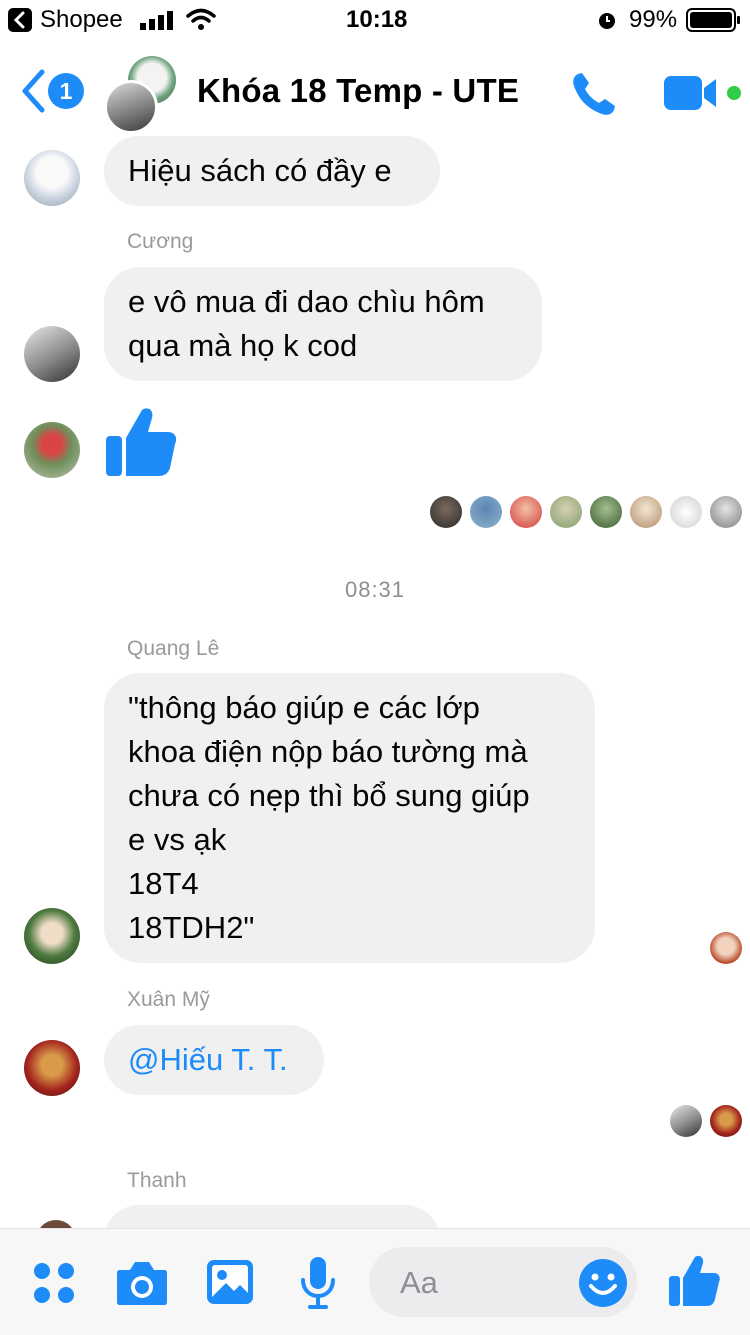 The width and height of the screenshot is (750, 1335). I want to click on message-bubble: Hiệu sách có đầy e, so click(272, 171).